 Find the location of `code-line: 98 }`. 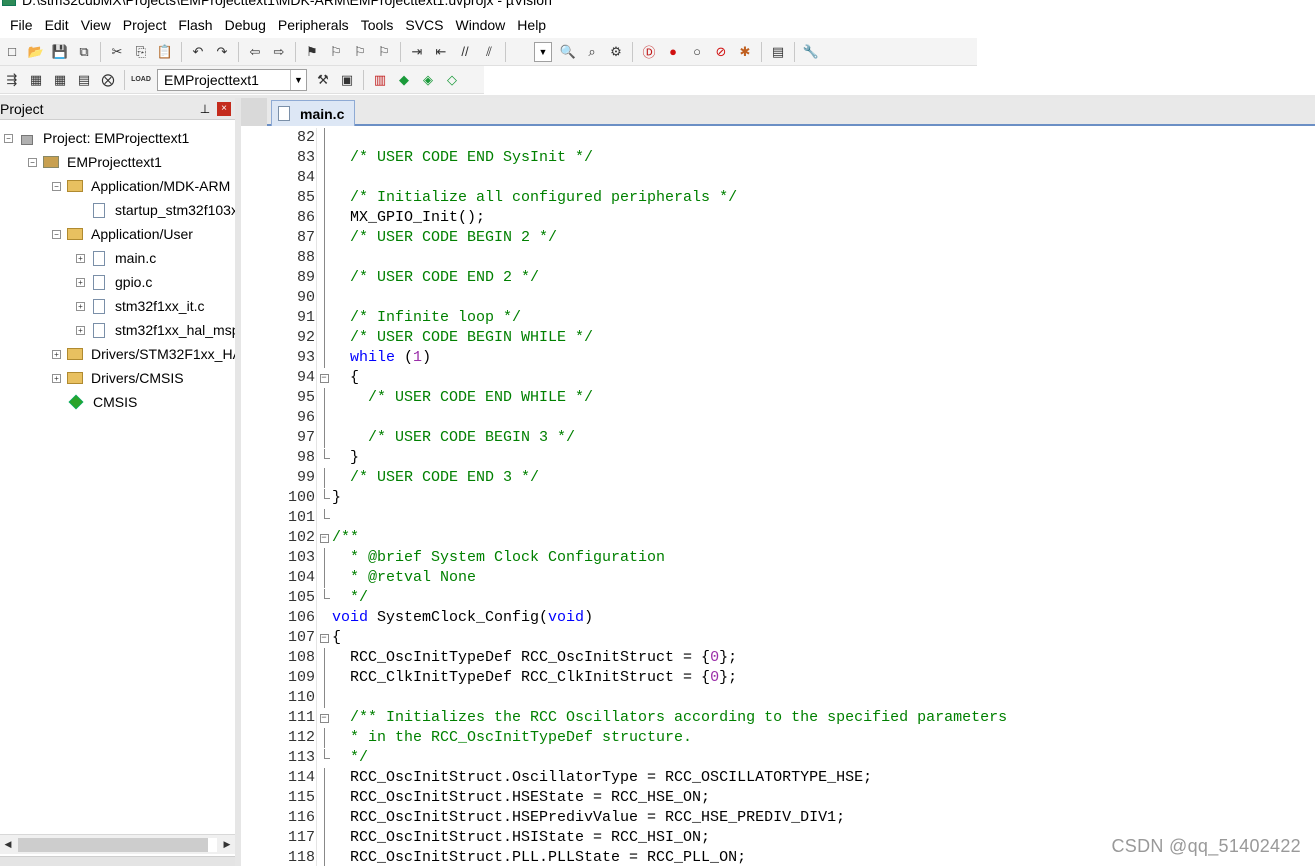

code-line: 98 } is located at coordinates (778, 458).